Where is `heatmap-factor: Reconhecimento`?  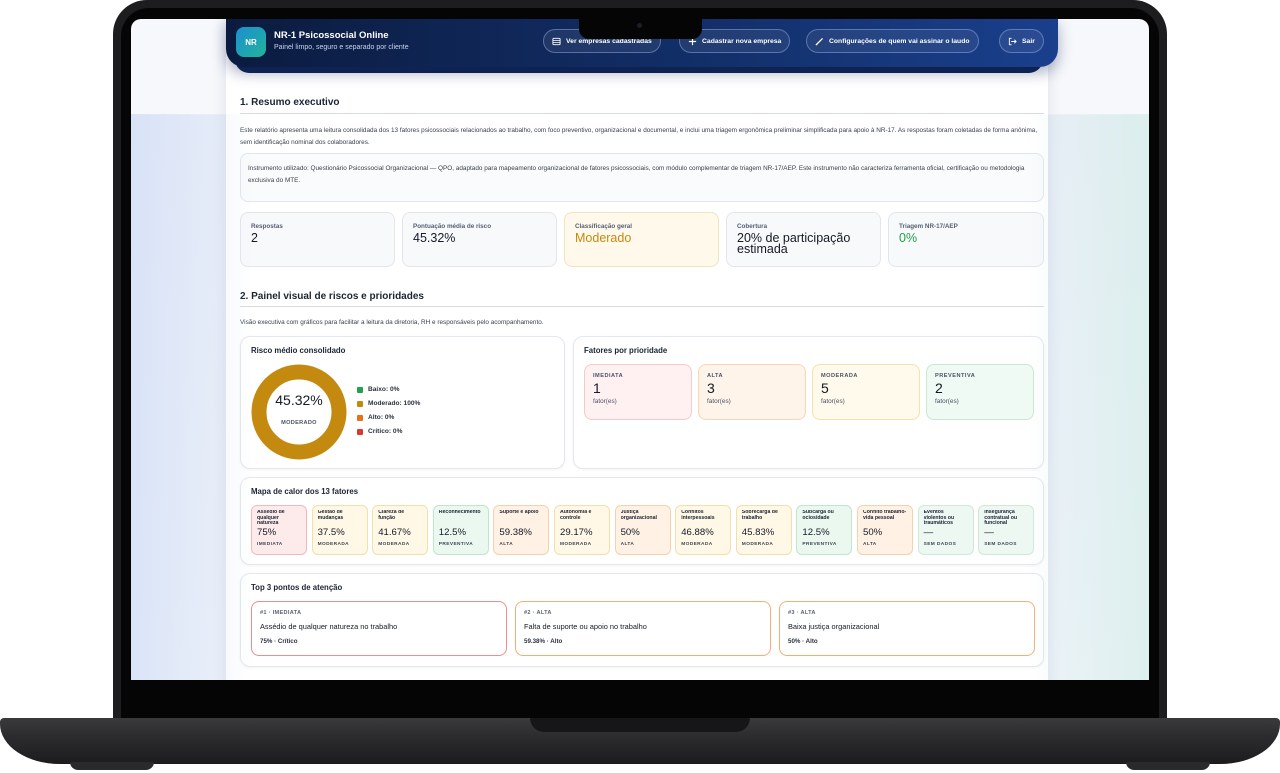
heatmap-factor: Reconhecimento is located at coordinates (459, 512).